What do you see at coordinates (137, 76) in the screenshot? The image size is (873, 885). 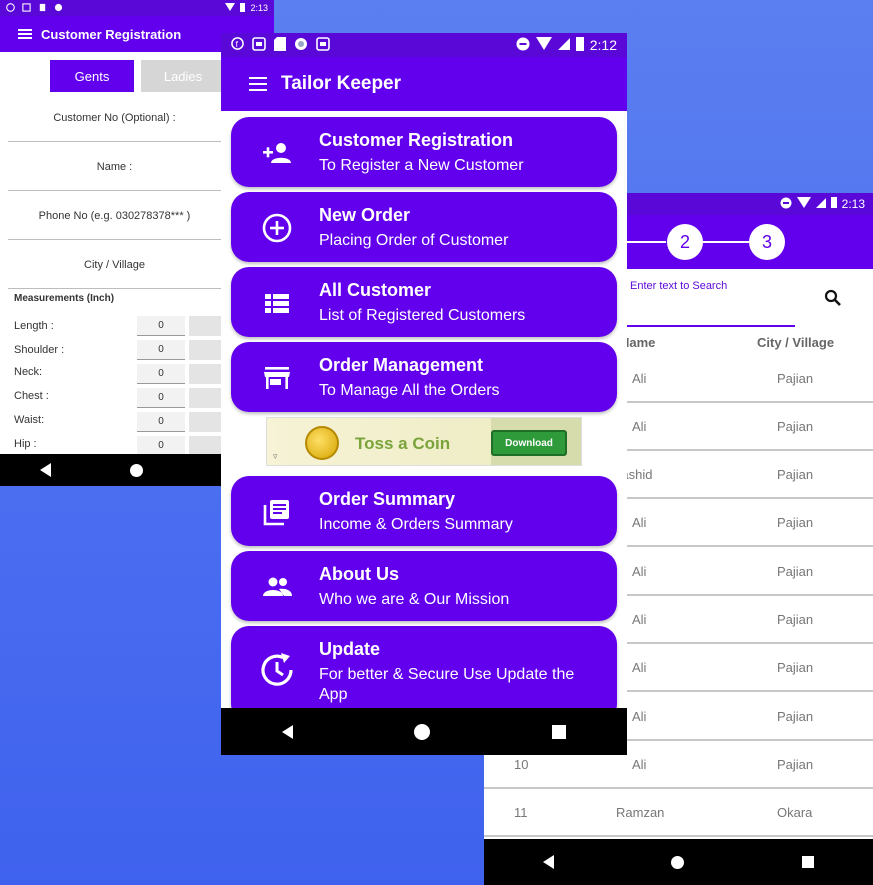 I see `gender-tabs: Gents Ladies` at bounding box center [137, 76].